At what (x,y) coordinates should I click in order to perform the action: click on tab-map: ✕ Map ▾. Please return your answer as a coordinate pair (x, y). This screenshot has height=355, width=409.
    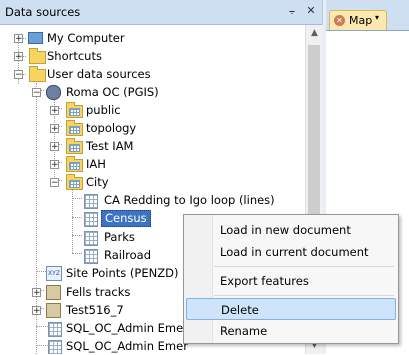
    Looking at the image, I should click on (358, 20).